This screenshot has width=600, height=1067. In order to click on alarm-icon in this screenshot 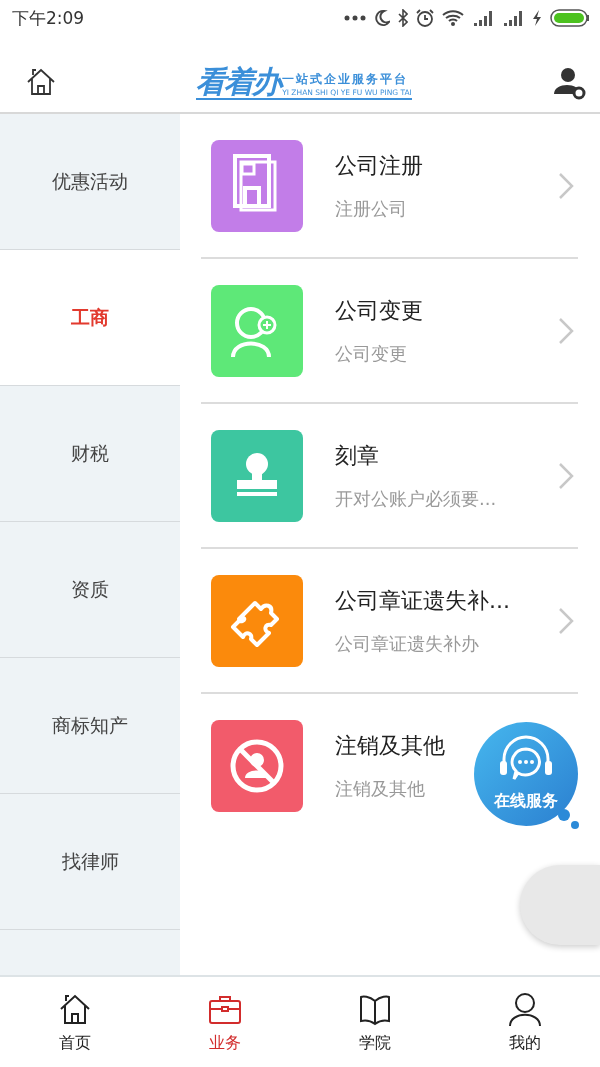, I will do `click(425, 18)`.